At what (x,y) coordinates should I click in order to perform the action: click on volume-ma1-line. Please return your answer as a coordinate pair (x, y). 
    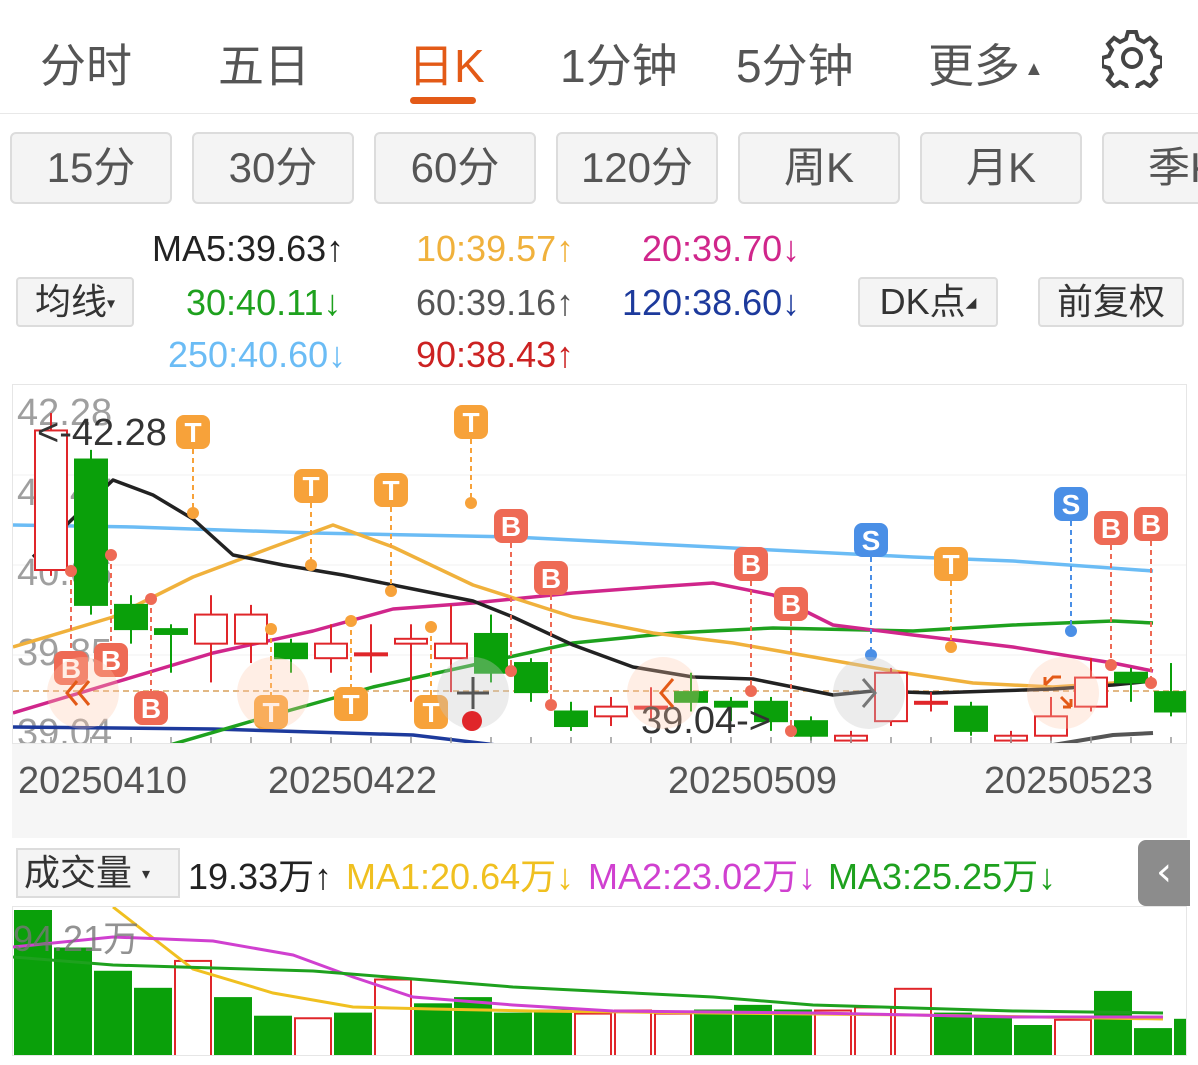
    Looking at the image, I should click on (638, 964).